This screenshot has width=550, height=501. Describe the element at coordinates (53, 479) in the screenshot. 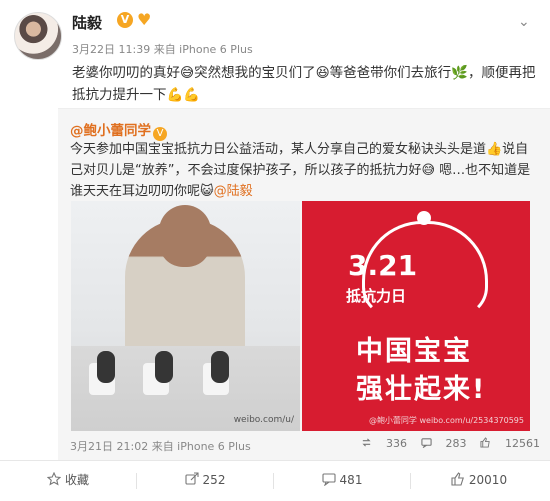

I see `star-icon` at that location.